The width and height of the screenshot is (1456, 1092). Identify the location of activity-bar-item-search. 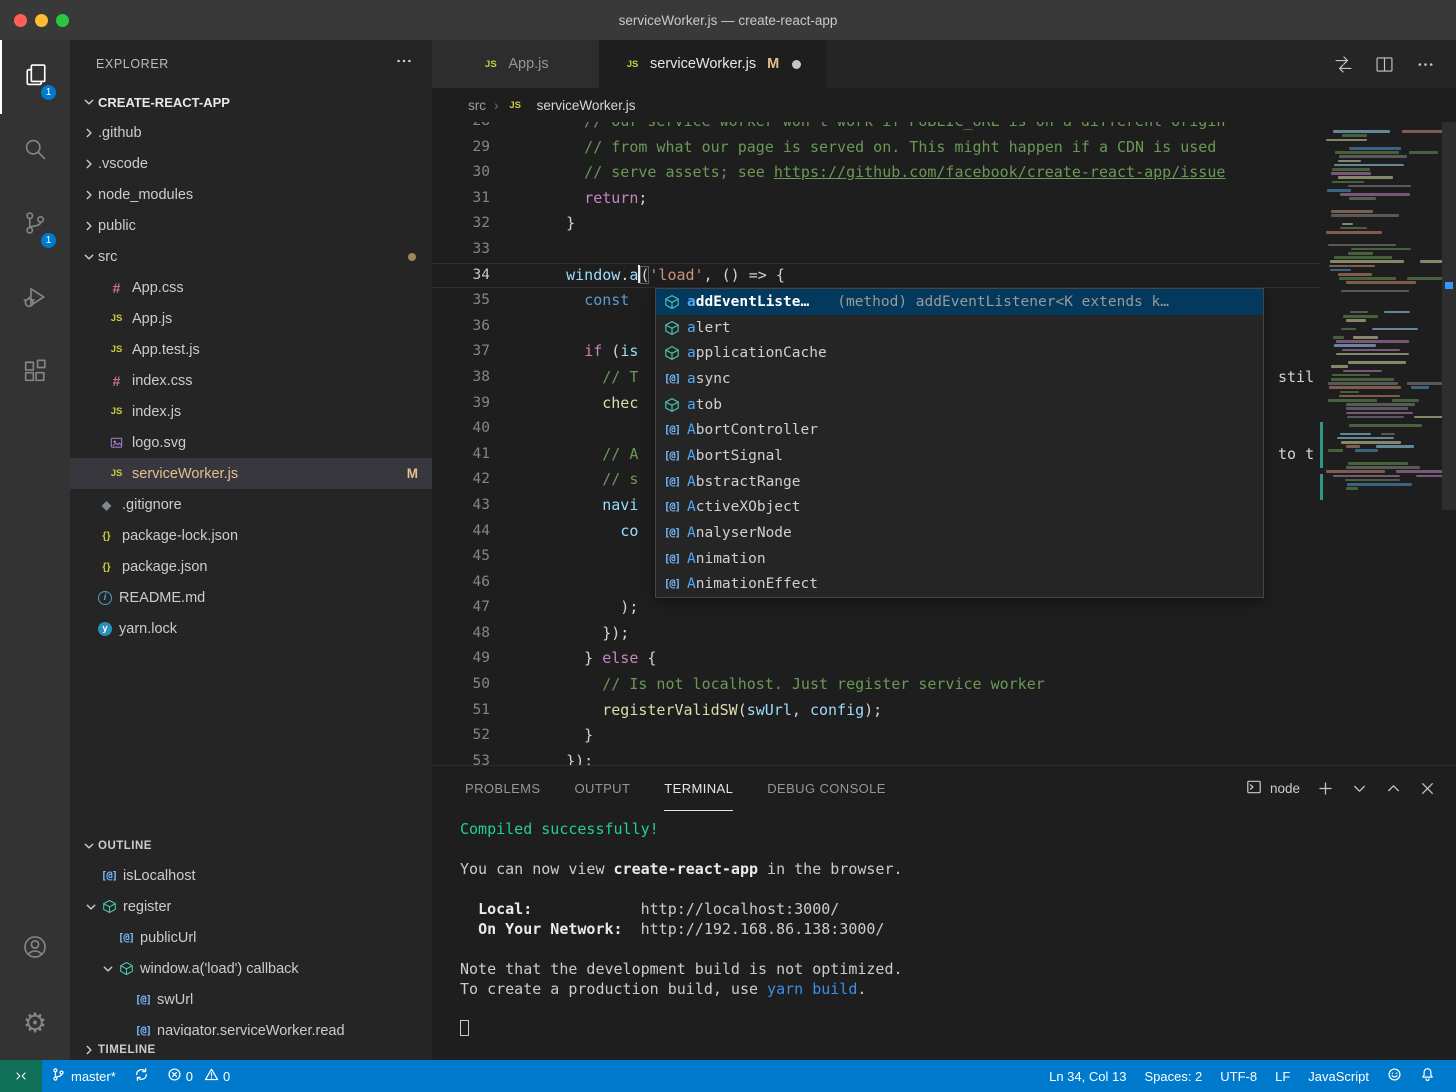
(35, 151).